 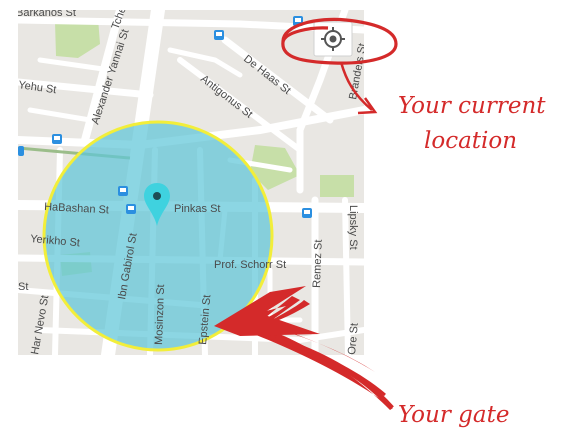 I want to click on gate-label: Your gate, so click(x=453, y=415).